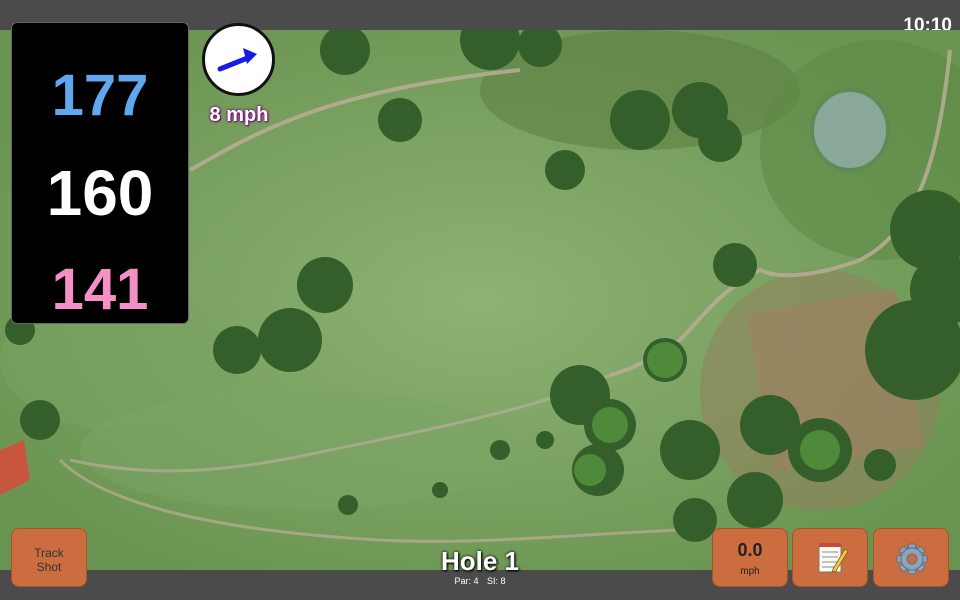  I want to click on front-distance: 141, so click(100, 289).